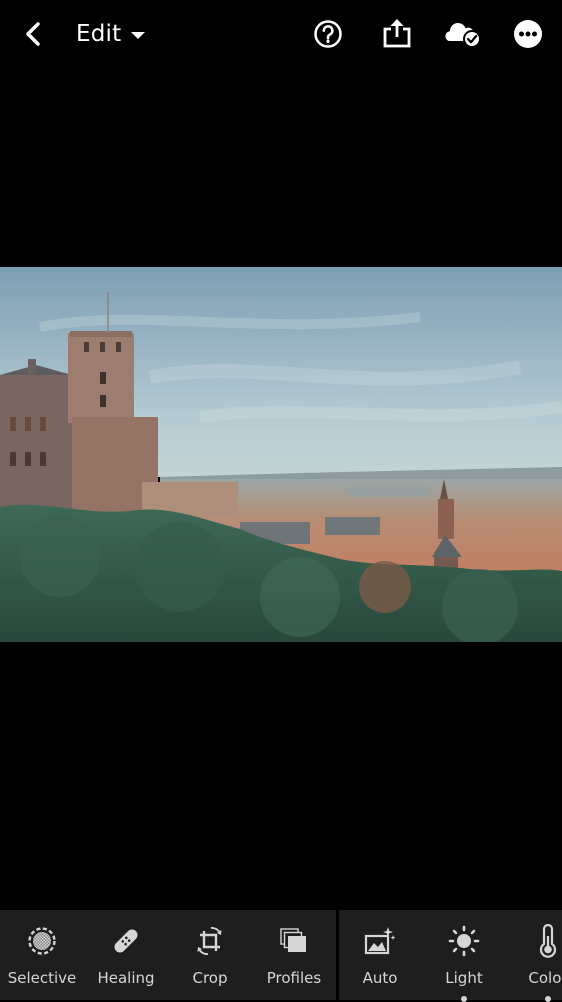 This screenshot has width=562, height=1002. Describe the element at coordinates (464, 941) in the screenshot. I see `sun-icon` at that location.